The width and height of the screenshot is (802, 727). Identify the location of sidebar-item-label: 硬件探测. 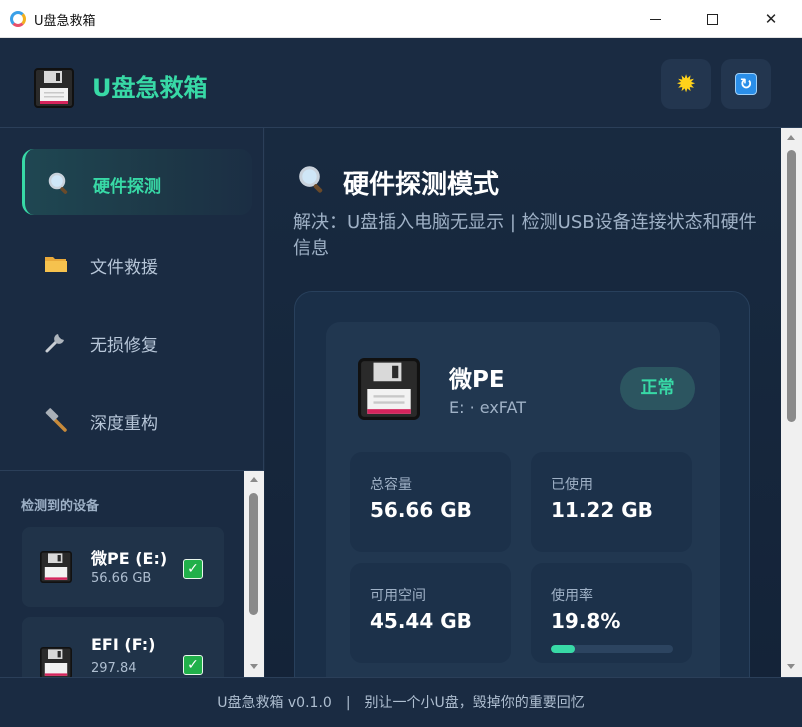
(127, 187).